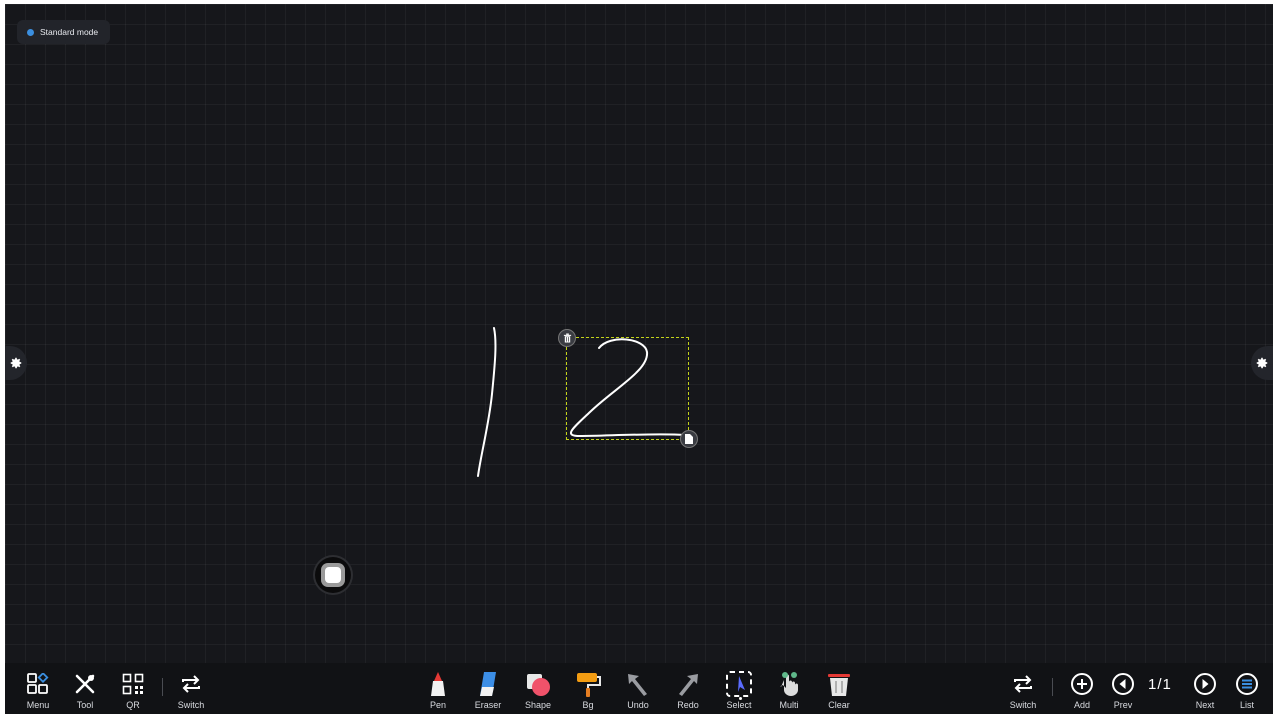 This screenshot has height=715, width=1277. I want to click on clear-button: Clear, so click(839, 688).